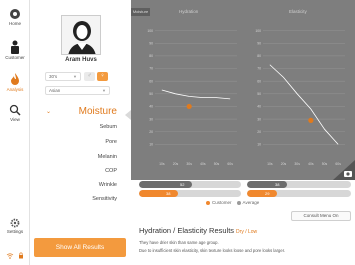 This screenshot has width=355, height=265. I want to click on nav-settings: Settings, so click(15, 226).